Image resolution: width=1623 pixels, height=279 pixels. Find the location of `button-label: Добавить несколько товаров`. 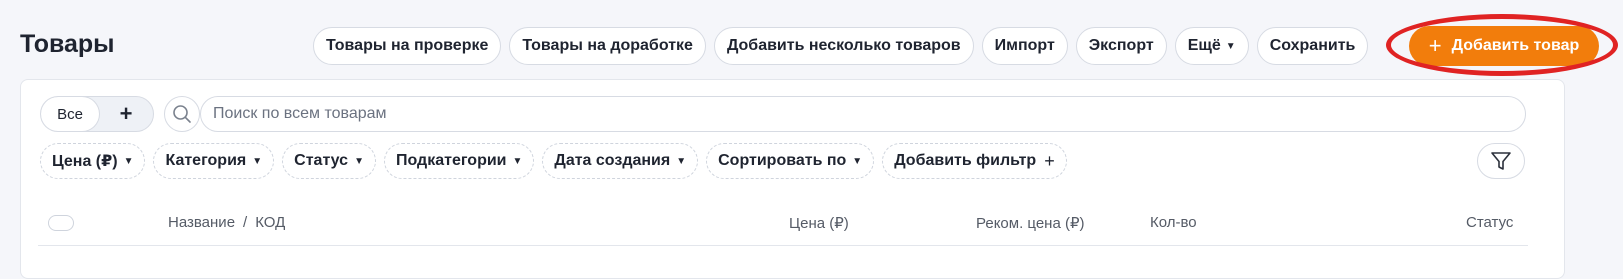

button-label: Добавить несколько товаров is located at coordinates (843, 45).